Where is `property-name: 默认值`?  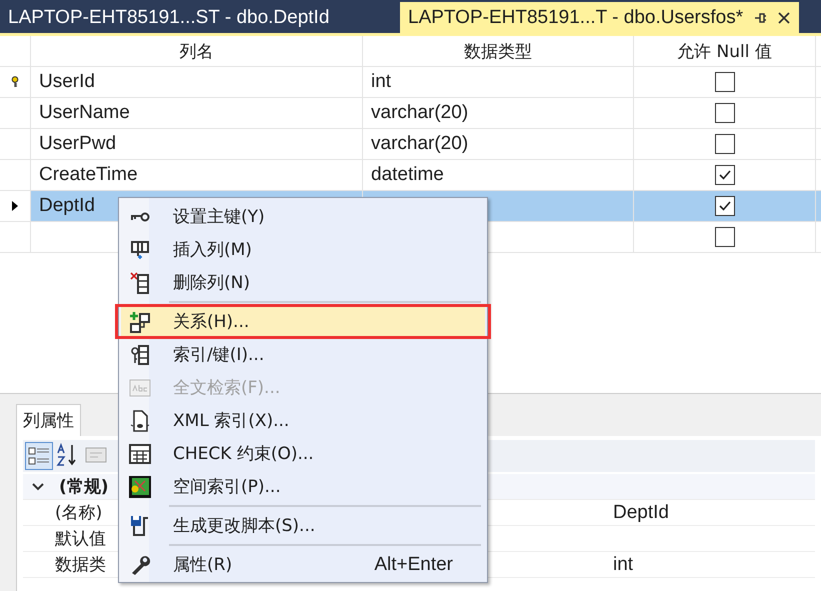 property-name: 默认值 is located at coordinates (80, 539).